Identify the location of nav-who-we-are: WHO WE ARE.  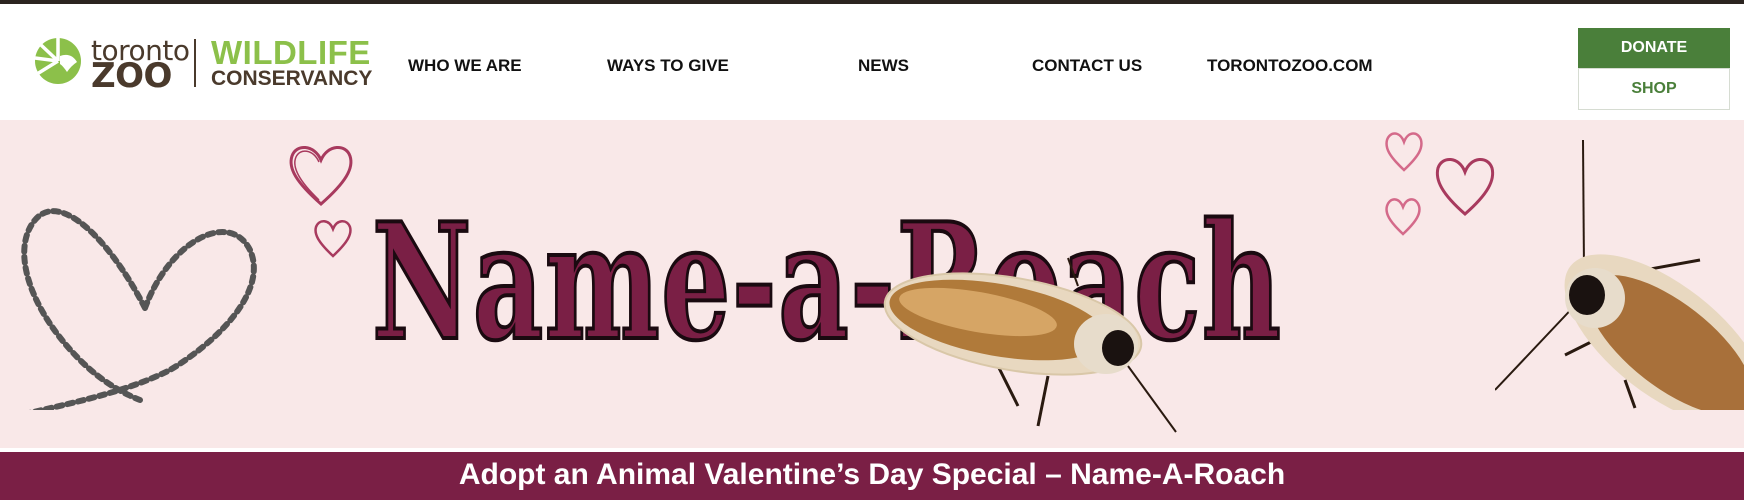
(465, 66).